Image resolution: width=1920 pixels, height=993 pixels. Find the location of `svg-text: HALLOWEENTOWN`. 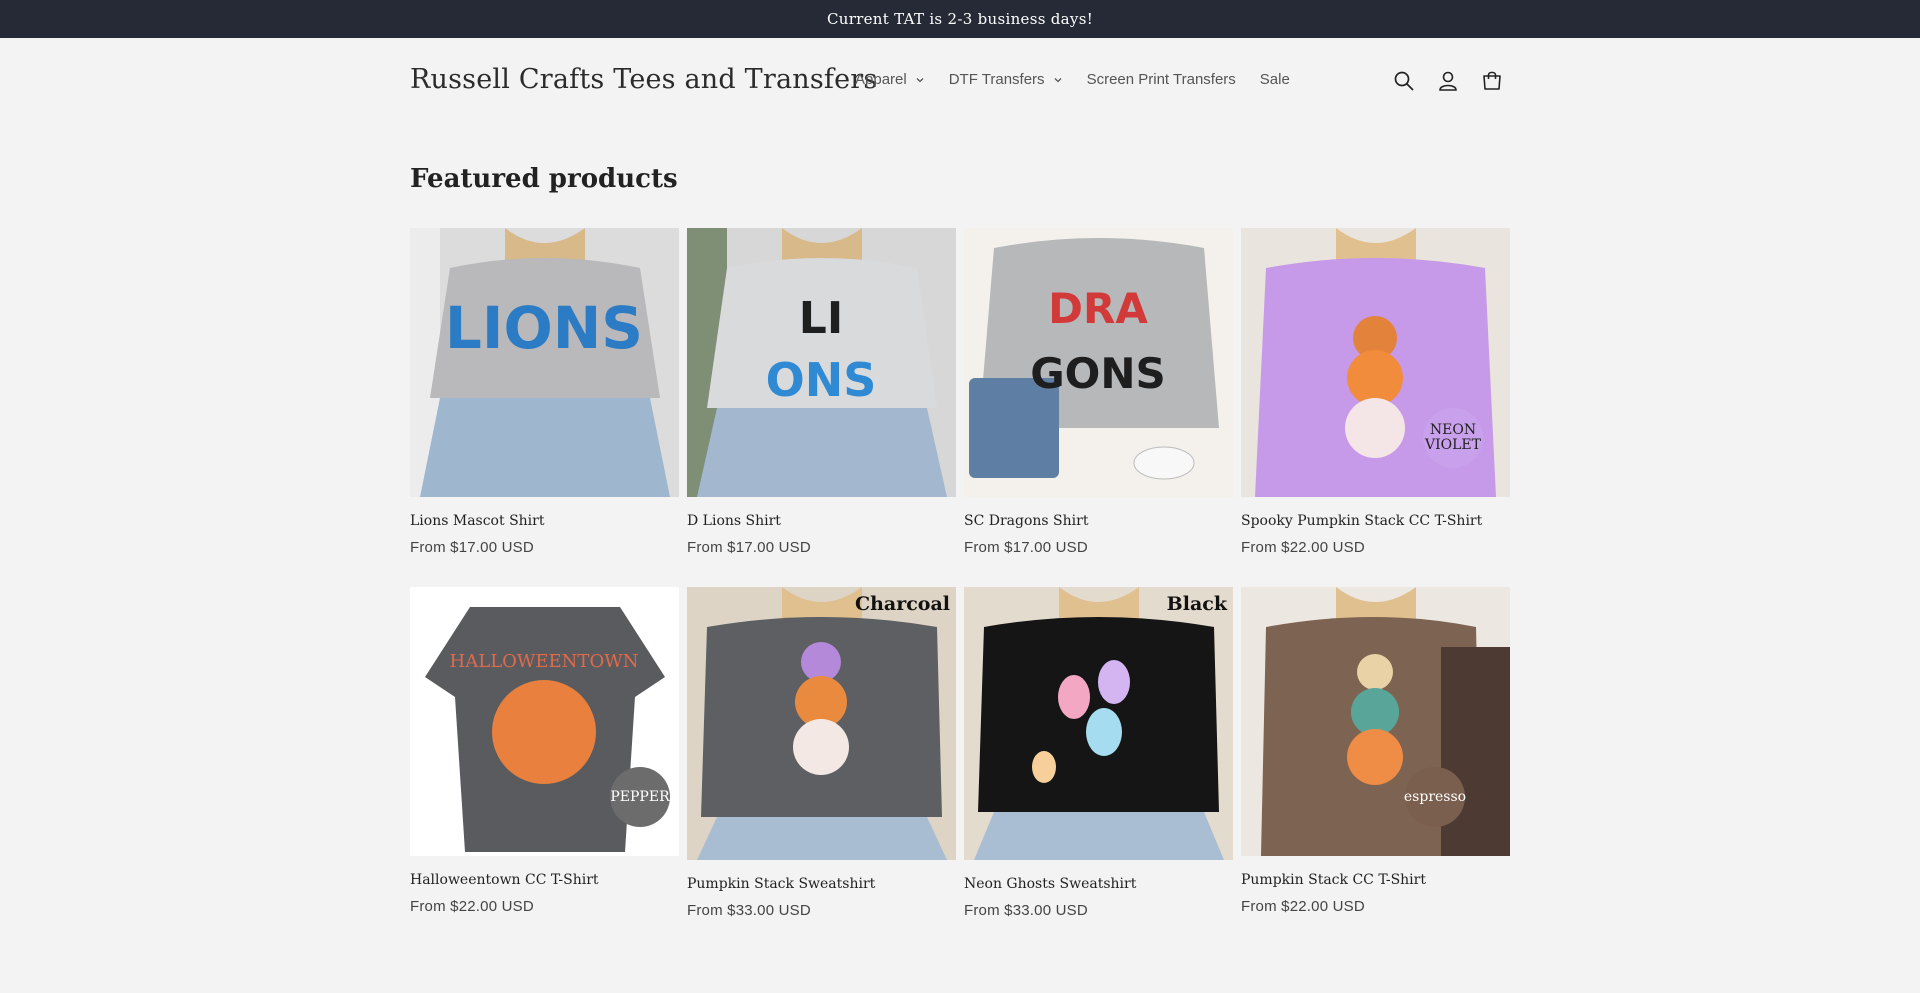

svg-text: HALLOWEENTOWN is located at coordinates (544, 661).